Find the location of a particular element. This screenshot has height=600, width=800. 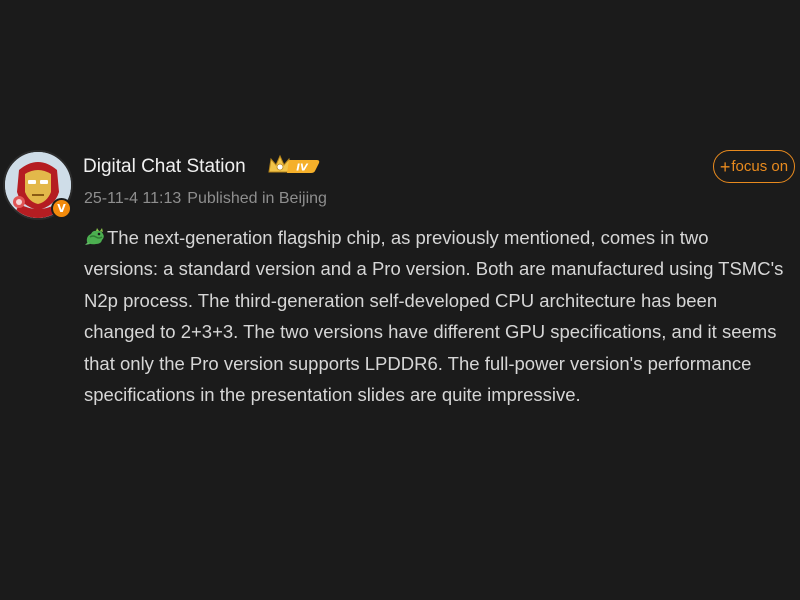

post-date: 25-11-4 11:13 is located at coordinates (133, 198).